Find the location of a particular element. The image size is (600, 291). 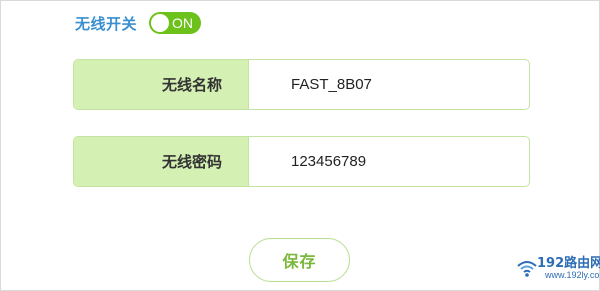

wifi-switch-label: 无线开关 is located at coordinates (106, 23).